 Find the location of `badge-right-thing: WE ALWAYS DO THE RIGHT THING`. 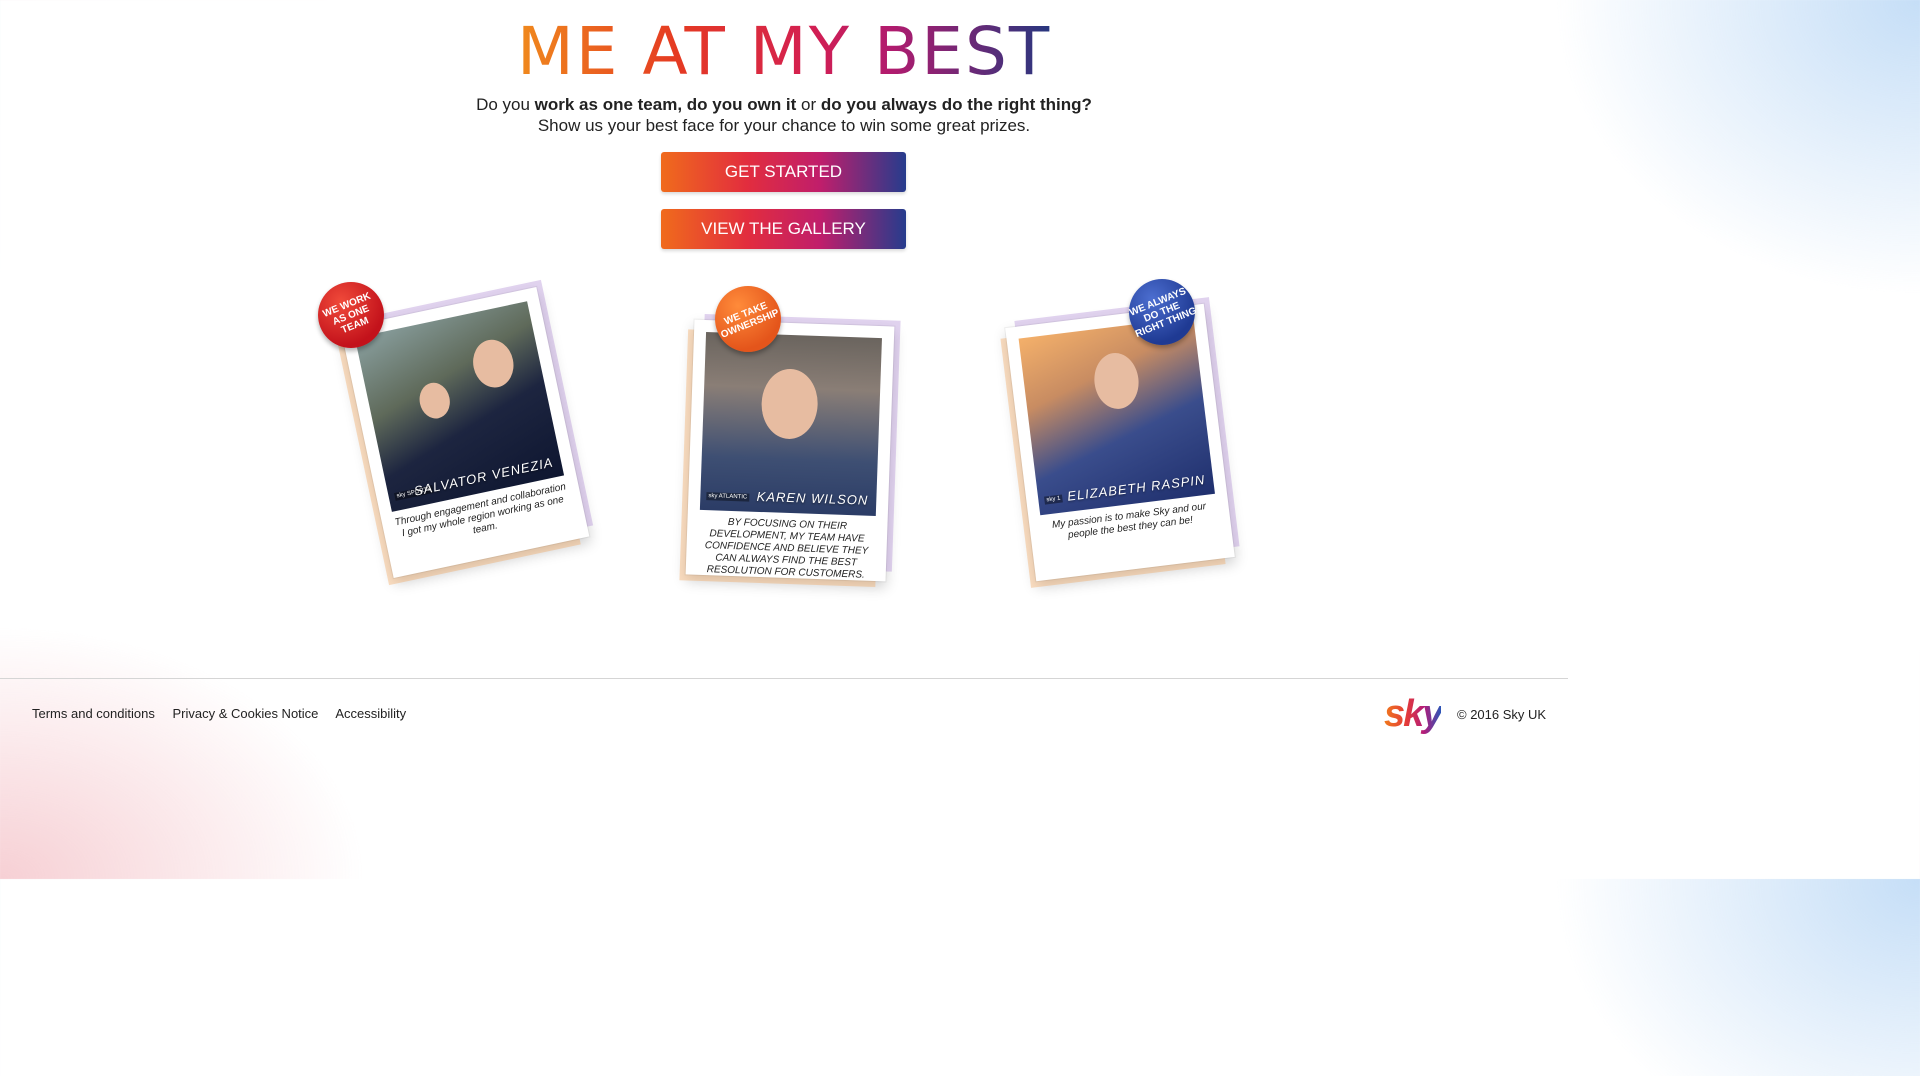

badge-right-thing: WE ALWAYS DO THE RIGHT THING is located at coordinates (1163, 312).